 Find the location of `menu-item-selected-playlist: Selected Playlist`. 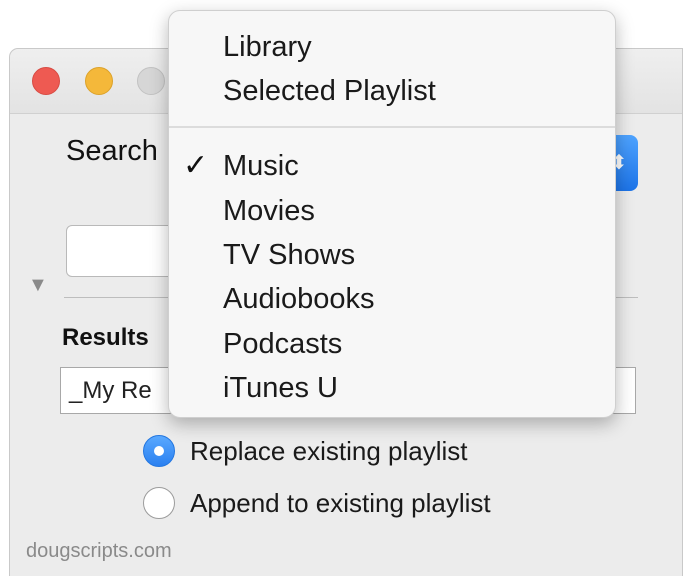

menu-item-selected-playlist: Selected Playlist is located at coordinates (392, 91).